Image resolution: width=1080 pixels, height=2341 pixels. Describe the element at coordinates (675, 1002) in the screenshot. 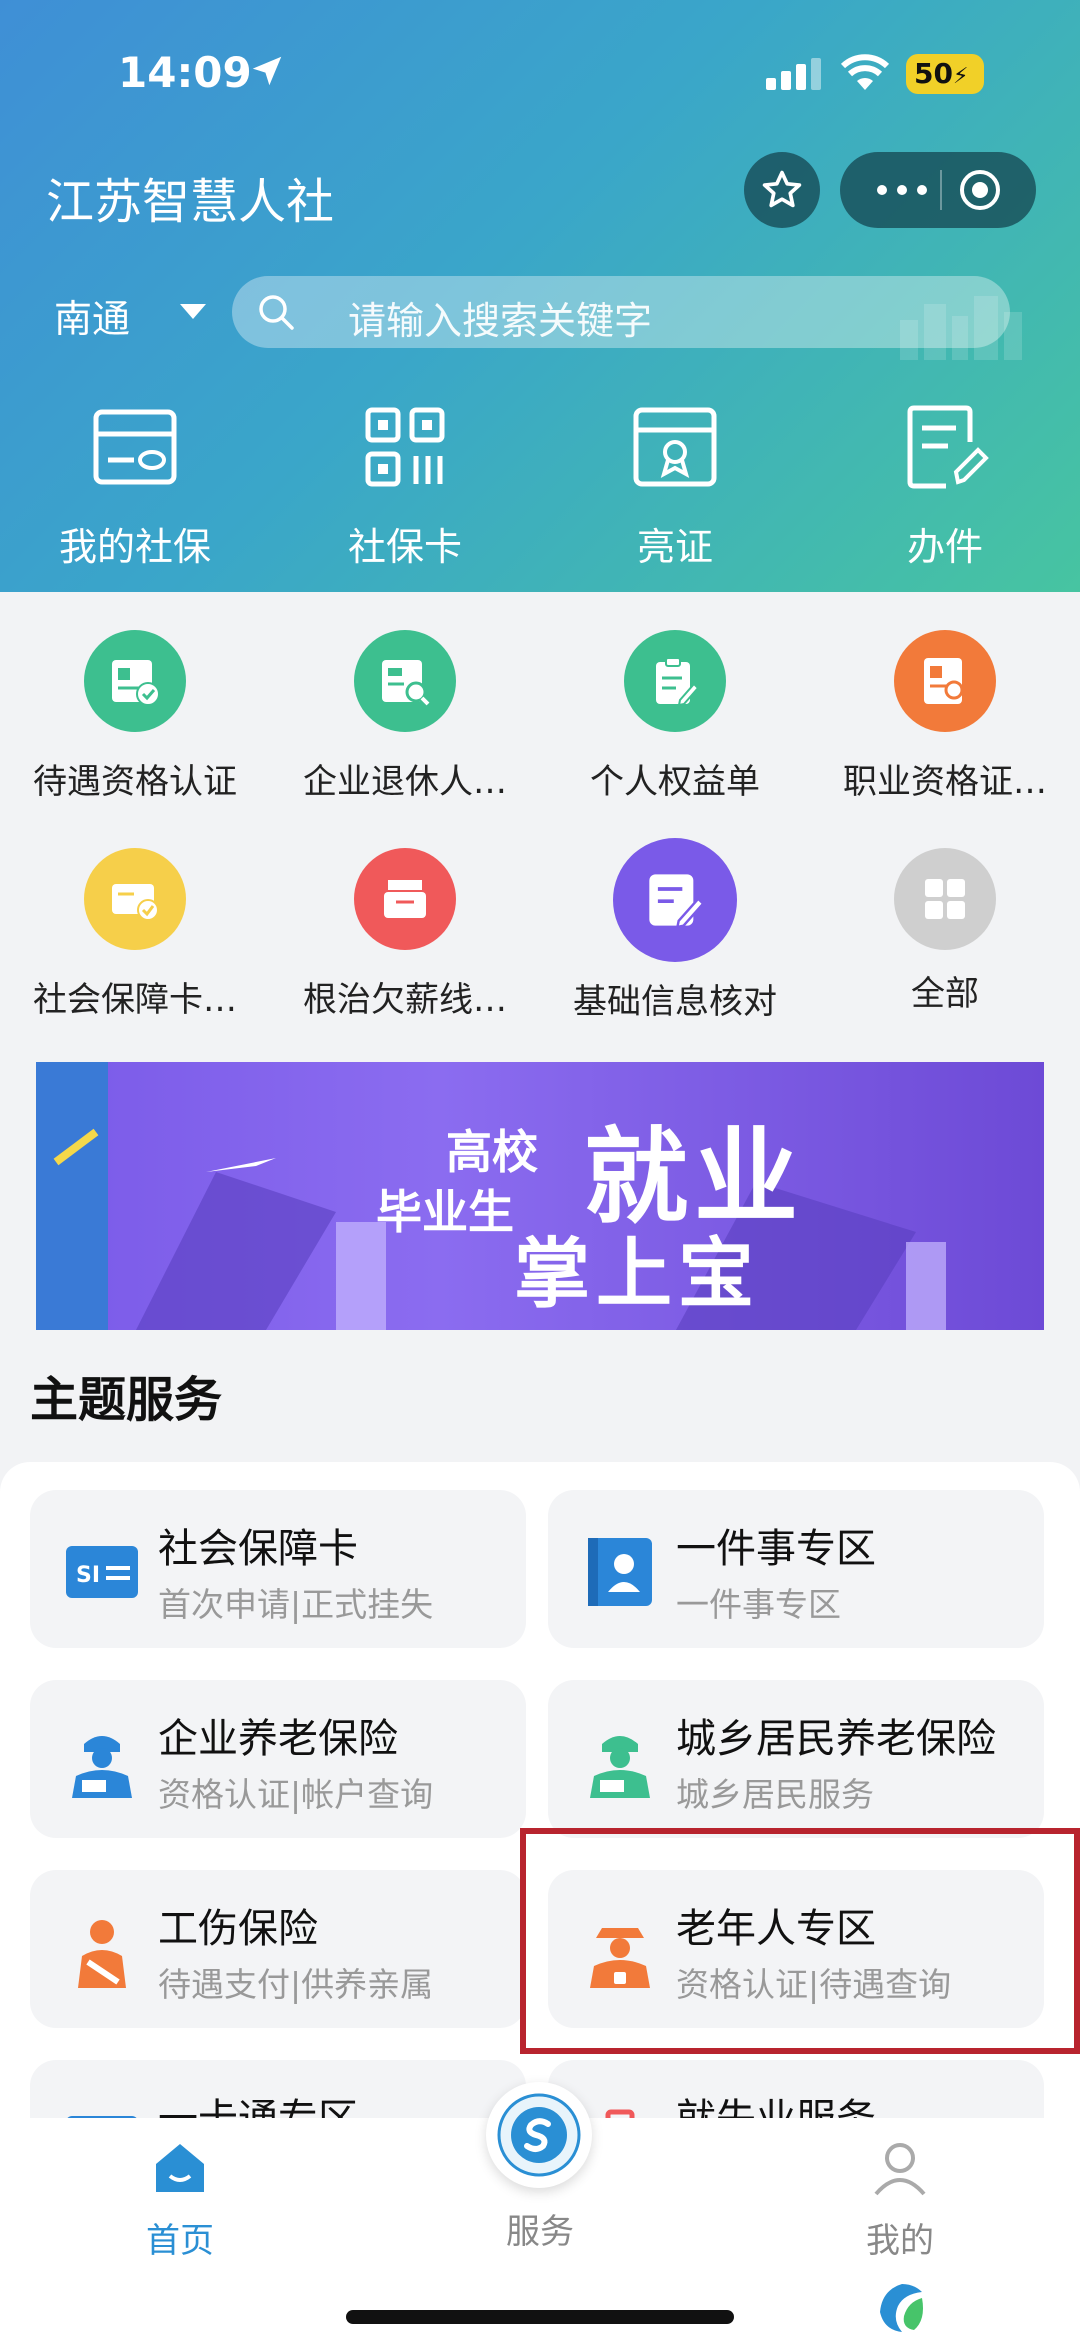

I see `service-label: 基础信息核对` at that location.